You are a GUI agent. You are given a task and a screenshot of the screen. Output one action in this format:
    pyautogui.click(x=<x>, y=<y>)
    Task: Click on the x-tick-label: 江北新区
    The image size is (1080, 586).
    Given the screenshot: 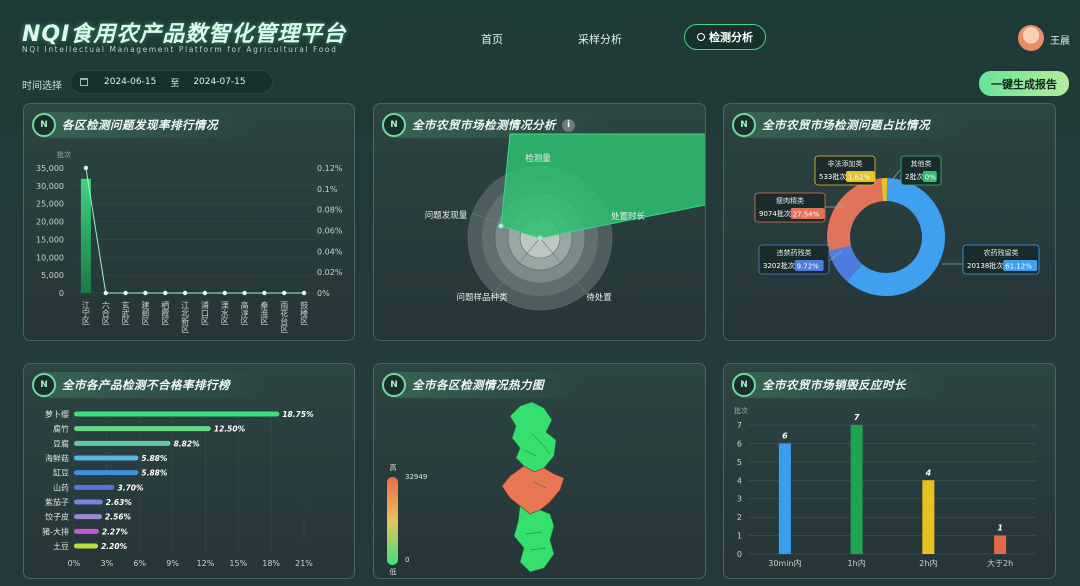 What is the action you would take?
    pyautogui.click(x=185, y=317)
    